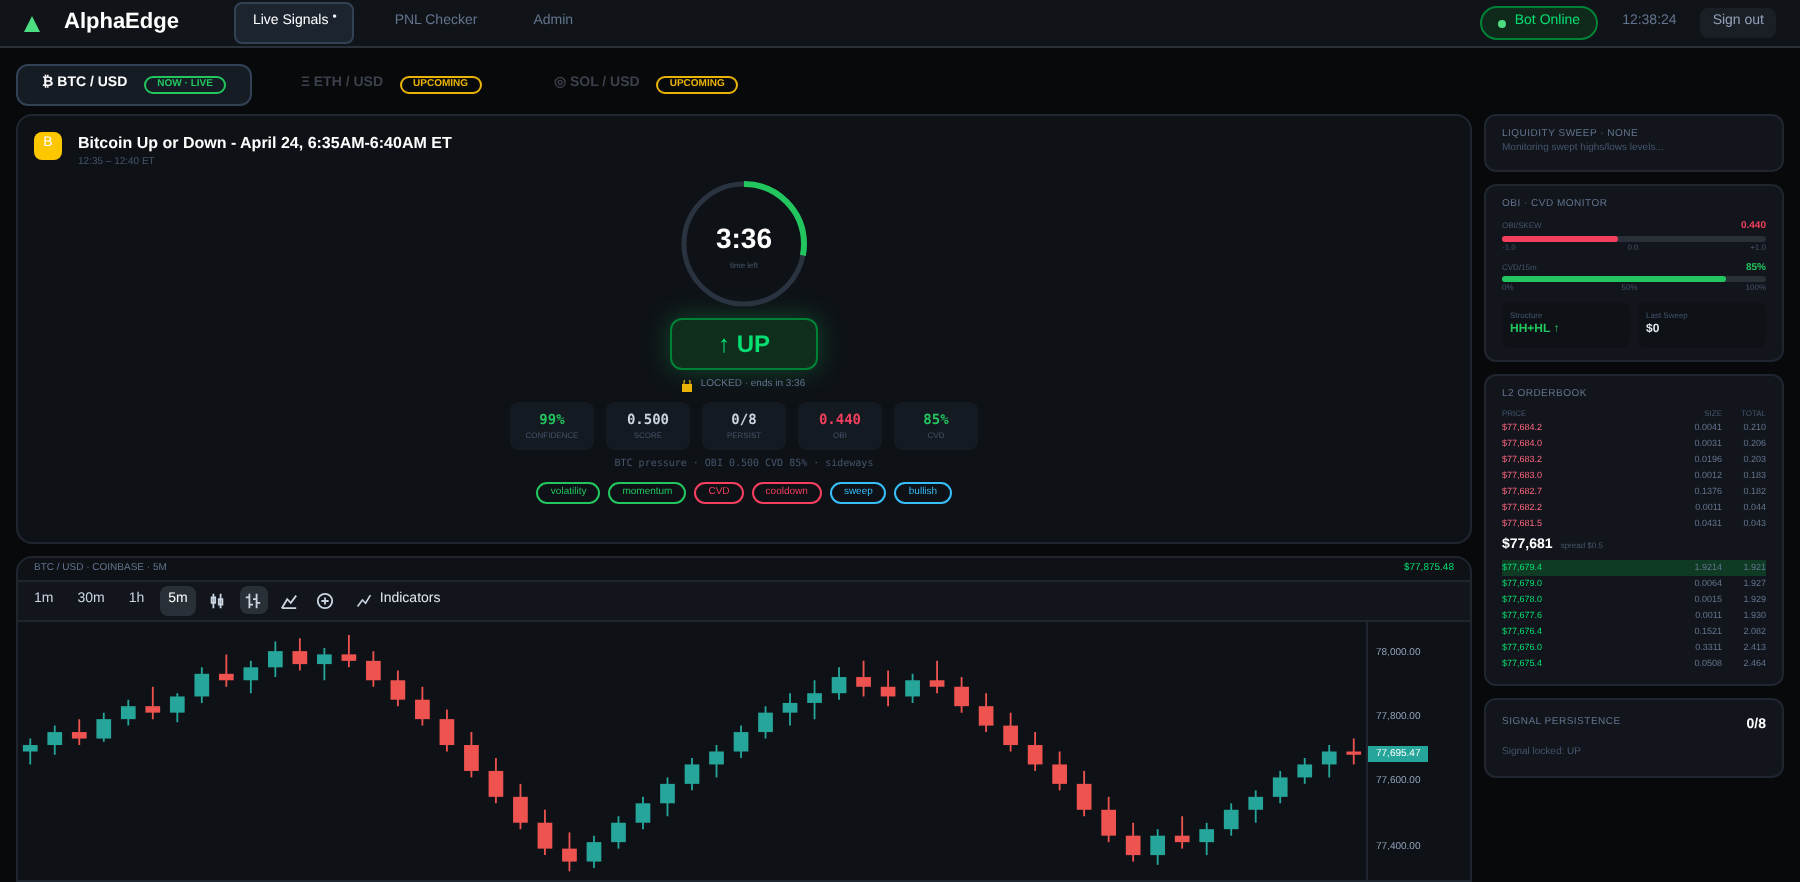 The width and height of the screenshot is (1800, 882). I want to click on countdown-ring, so click(744, 244).